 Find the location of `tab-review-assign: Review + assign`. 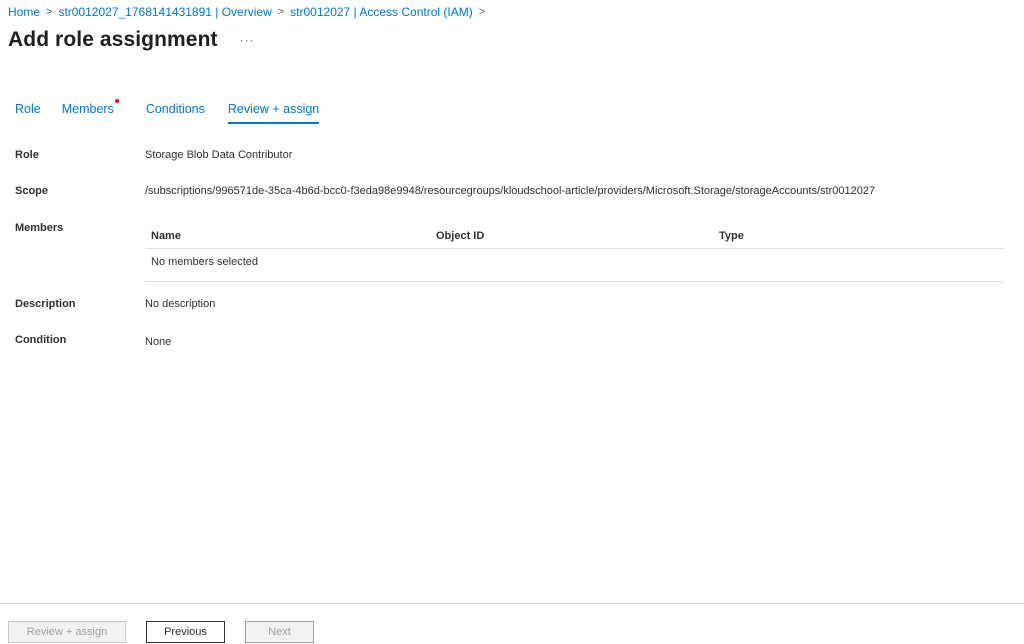

tab-review-assign: Review + assign is located at coordinates (273, 113).